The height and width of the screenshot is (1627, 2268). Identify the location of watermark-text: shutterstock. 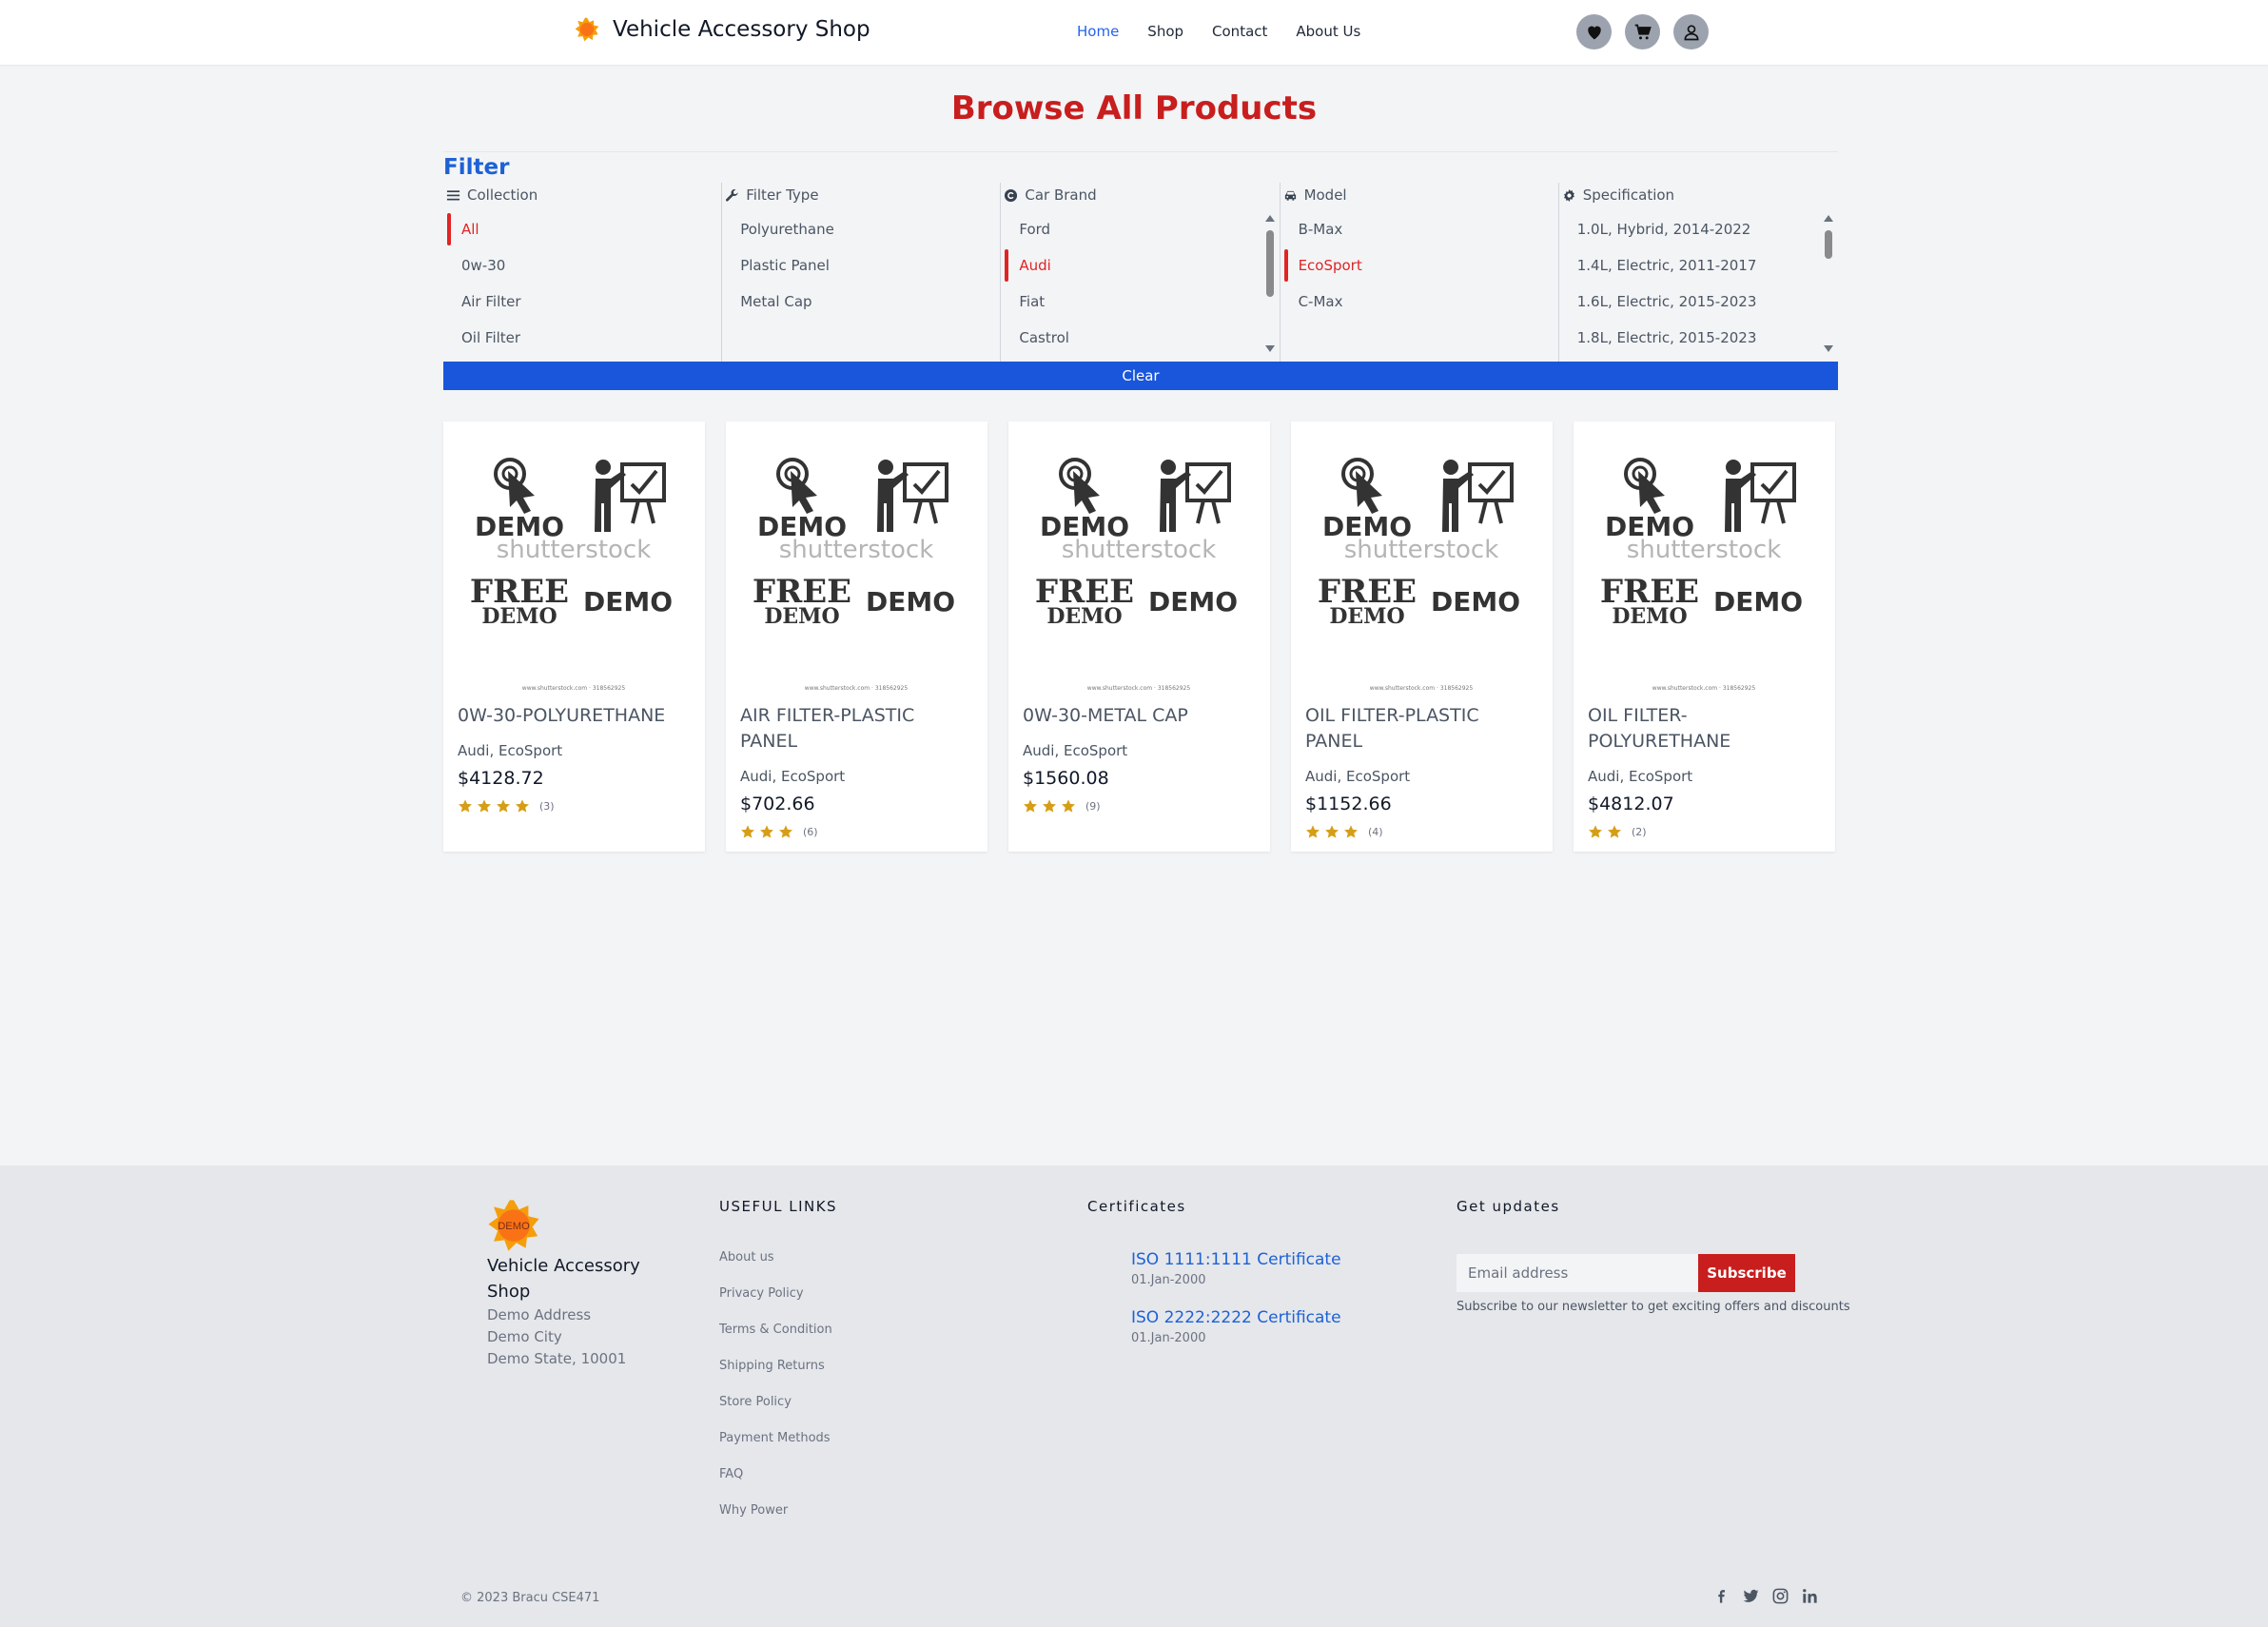
(1139, 550).